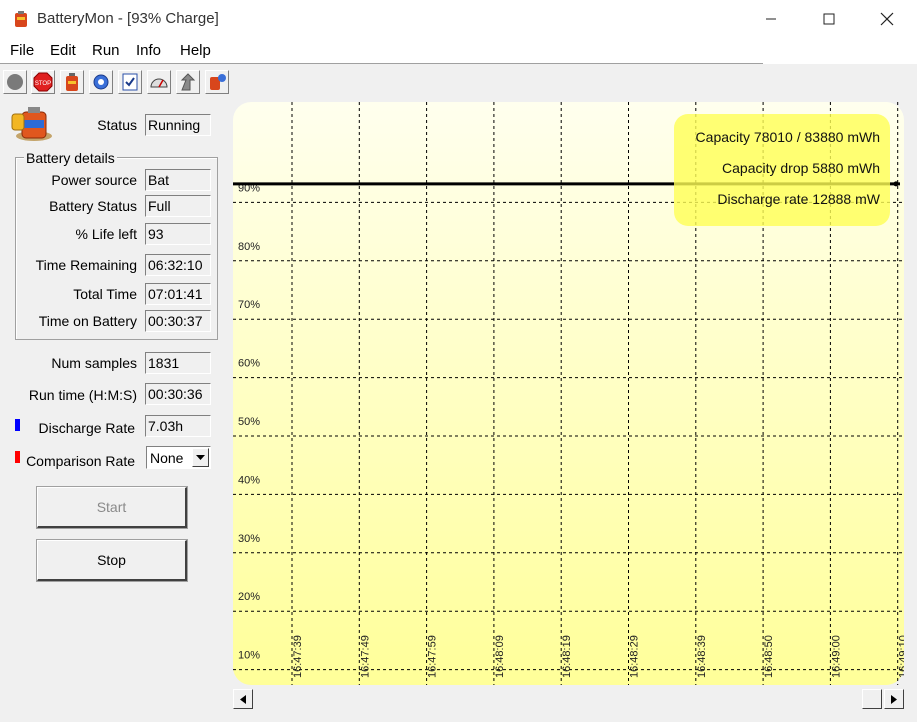 This screenshot has width=917, height=722. What do you see at coordinates (798, 199) in the screenshot?
I see `info-discharge-rate: Discharge rate 12888 mW` at bounding box center [798, 199].